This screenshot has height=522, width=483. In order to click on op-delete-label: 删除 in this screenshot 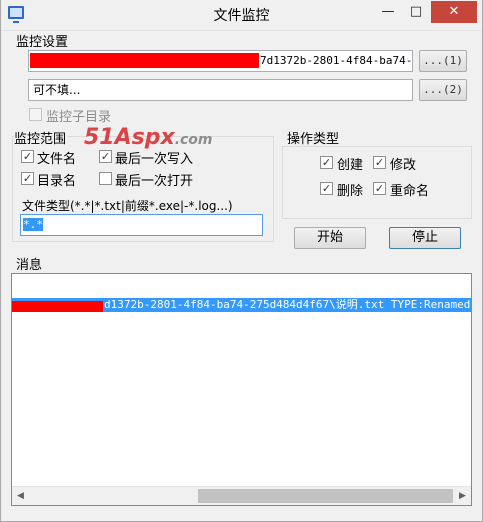, I will do `click(350, 191)`.